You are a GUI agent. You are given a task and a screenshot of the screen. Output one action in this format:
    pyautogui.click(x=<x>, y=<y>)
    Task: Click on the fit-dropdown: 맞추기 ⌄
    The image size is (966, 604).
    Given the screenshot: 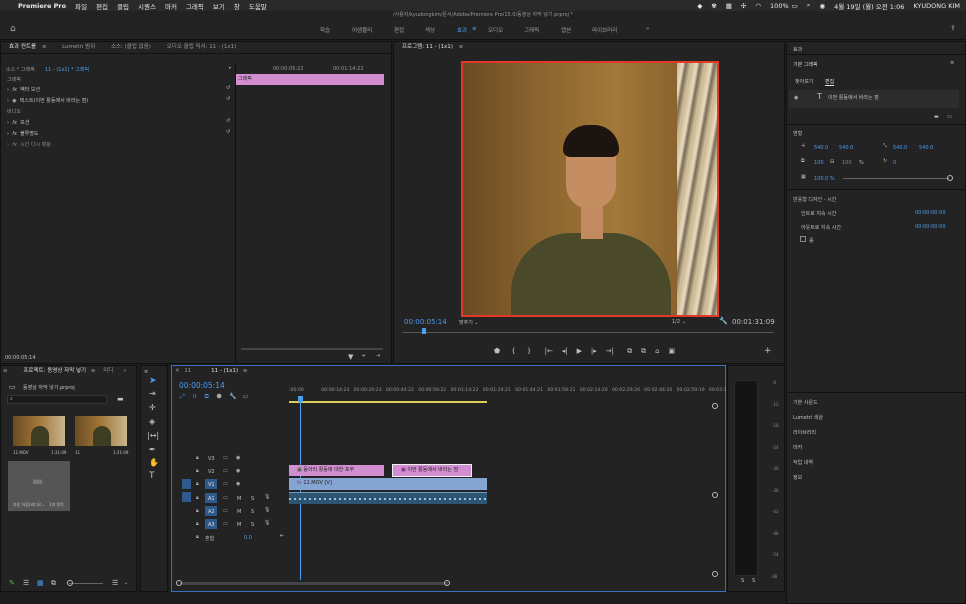 What is the action you would take?
    pyautogui.click(x=469, y=322)
    